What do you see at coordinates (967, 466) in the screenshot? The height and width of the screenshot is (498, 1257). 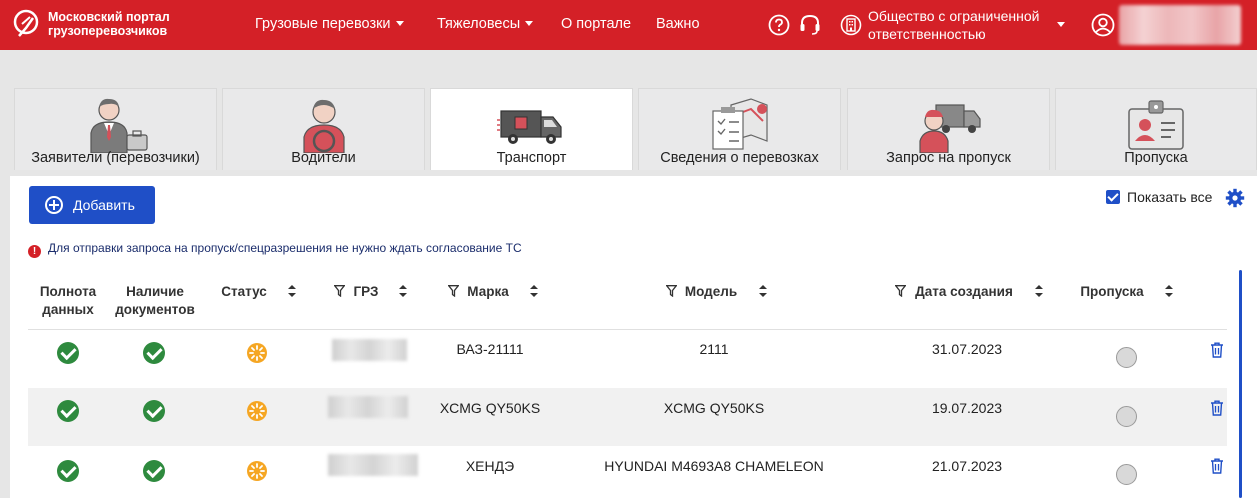 I see `created-date-cell: 21.07.2023` at bounding box center [967, 466].